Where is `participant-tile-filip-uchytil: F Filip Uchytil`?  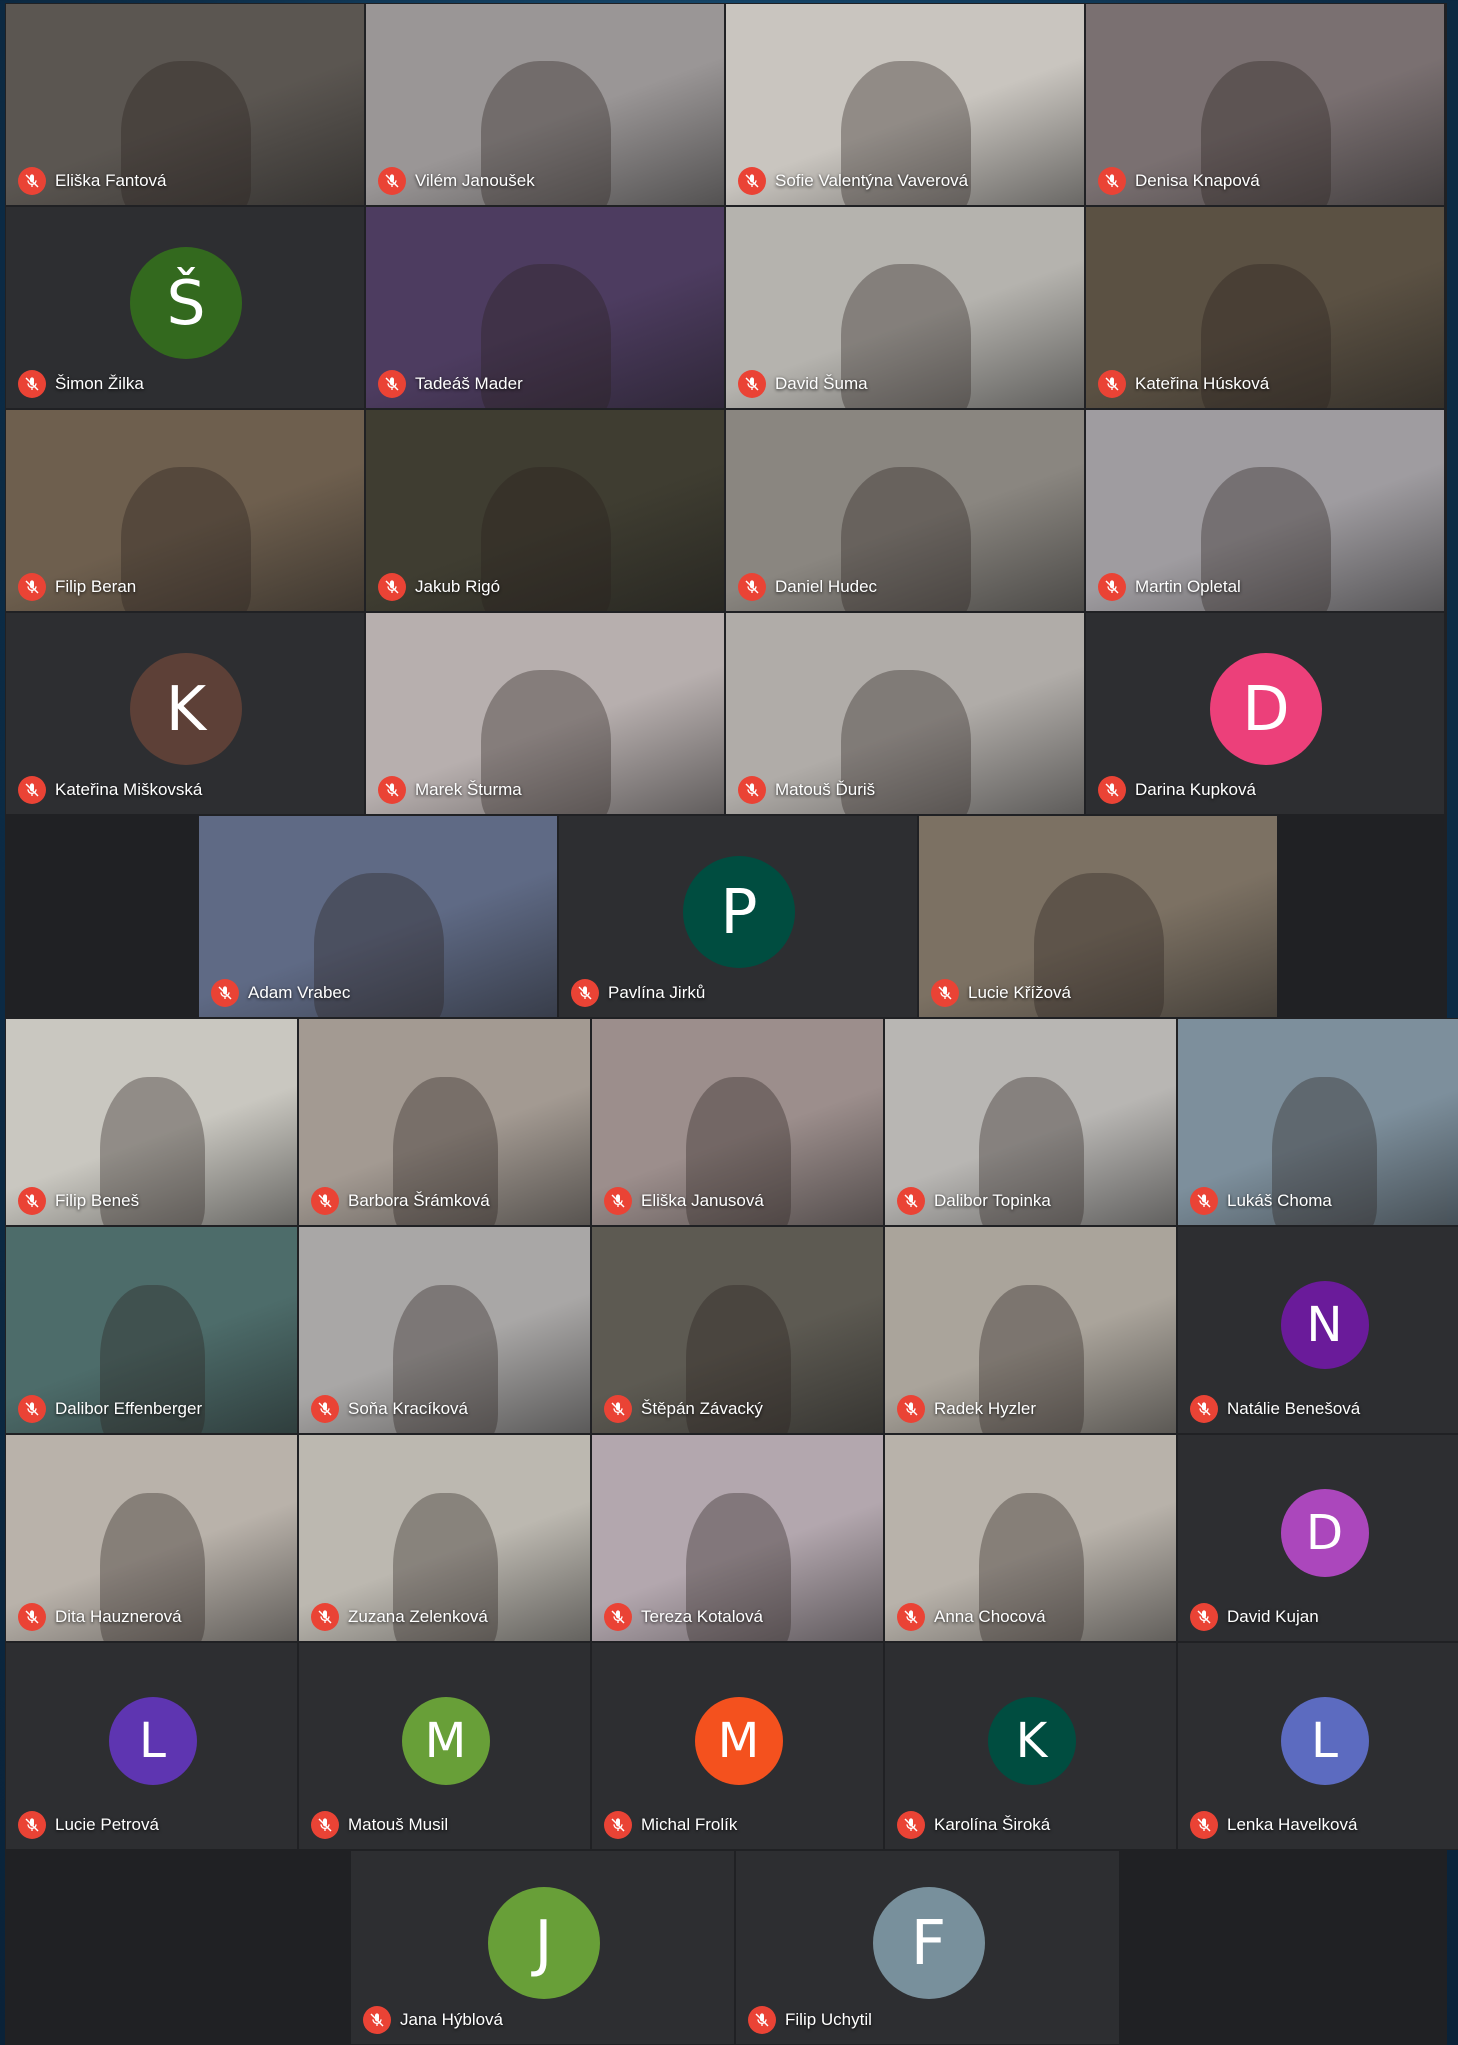
participant-tile-filip-uchytil: F Filip Uchytil is located at coordinates (927, 1947).